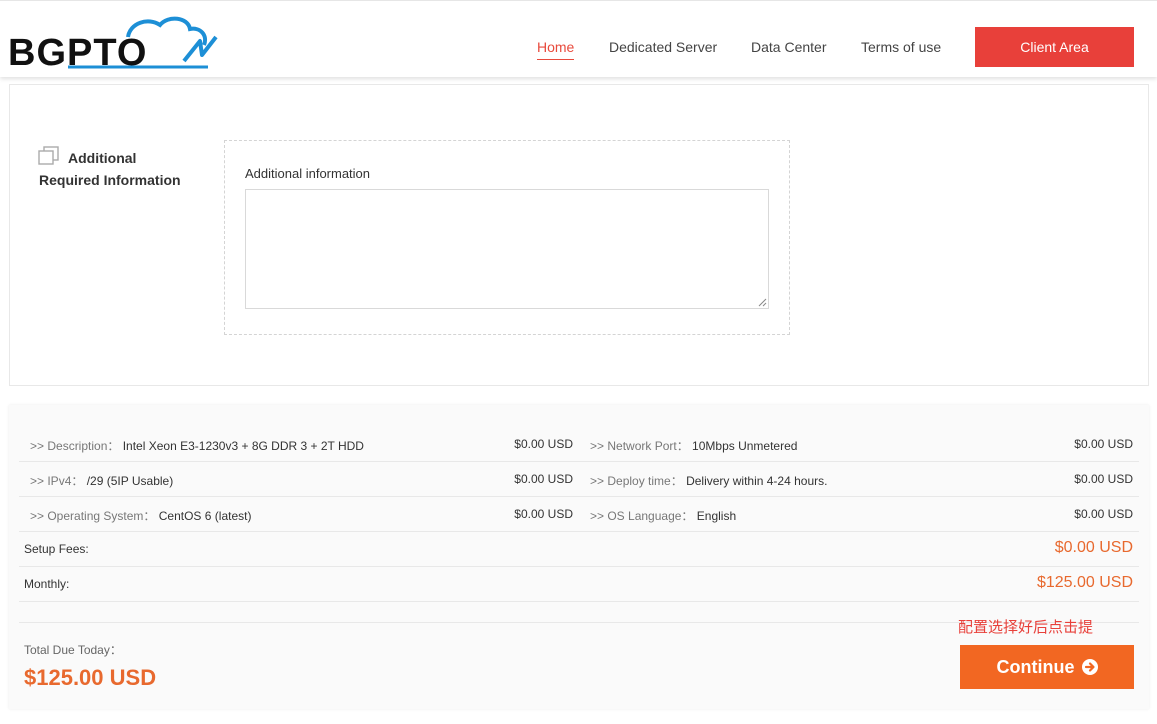  What do you see at coordinates (663, 47) in the screenshot?
I see `nav-dedicated-server: Dedicated Server` at bounding box center [663, 47].